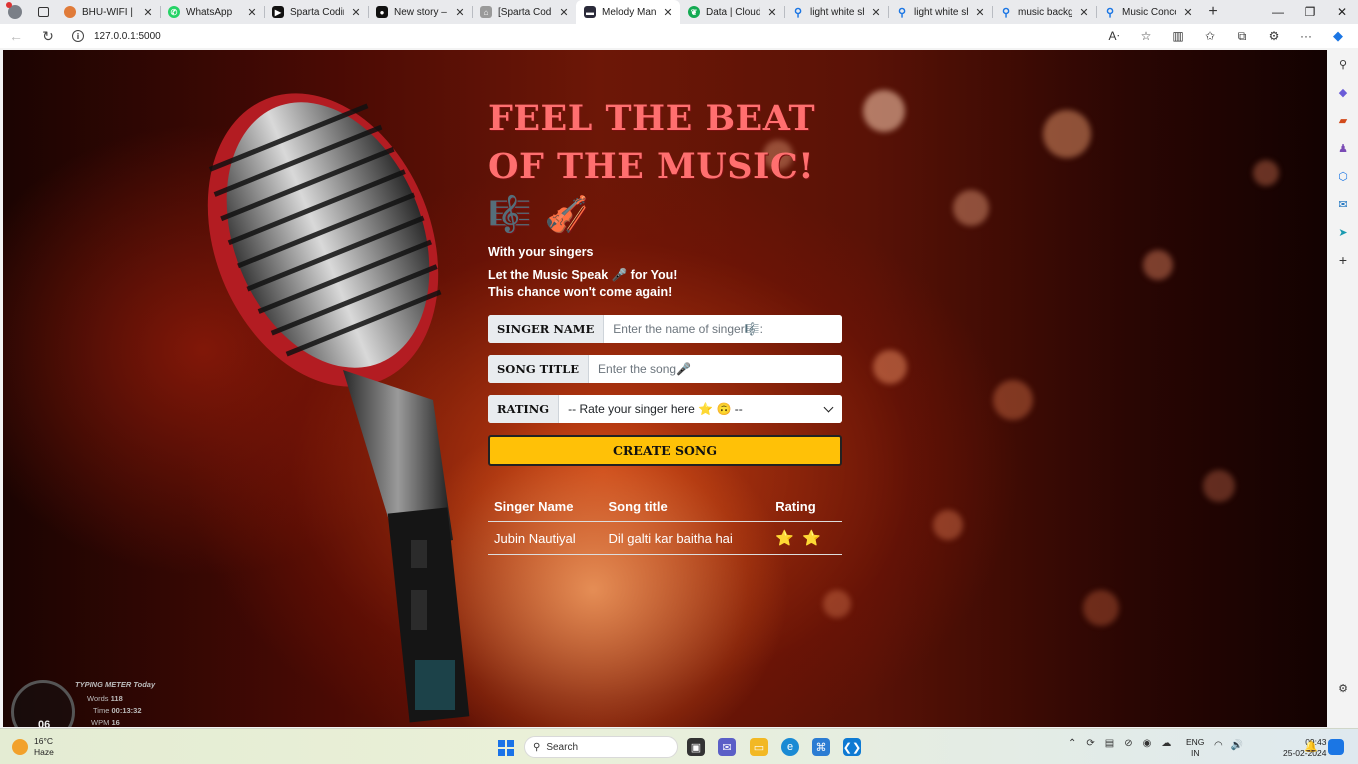 Image resolution: width=1358 pixels, height=764 pixels. I want to click on chevron-up-icon: ⌃, so click(1072, 743).